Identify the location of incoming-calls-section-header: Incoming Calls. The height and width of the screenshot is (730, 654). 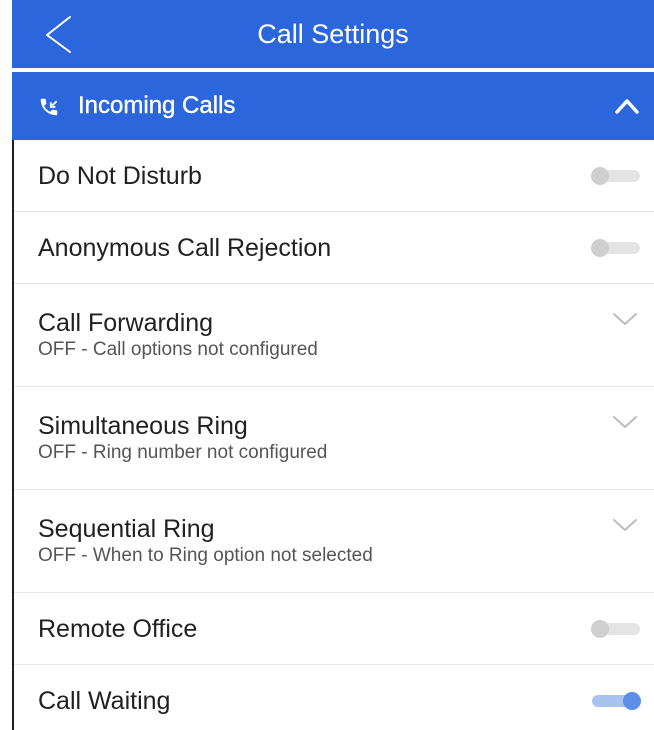
(333, 106).